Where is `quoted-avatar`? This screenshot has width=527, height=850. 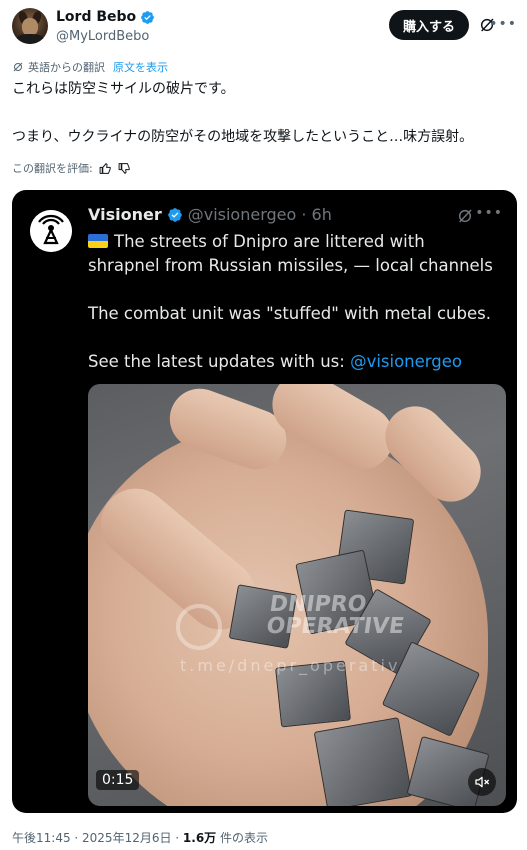 quoted-avatar is located at coordinates (51, 231).